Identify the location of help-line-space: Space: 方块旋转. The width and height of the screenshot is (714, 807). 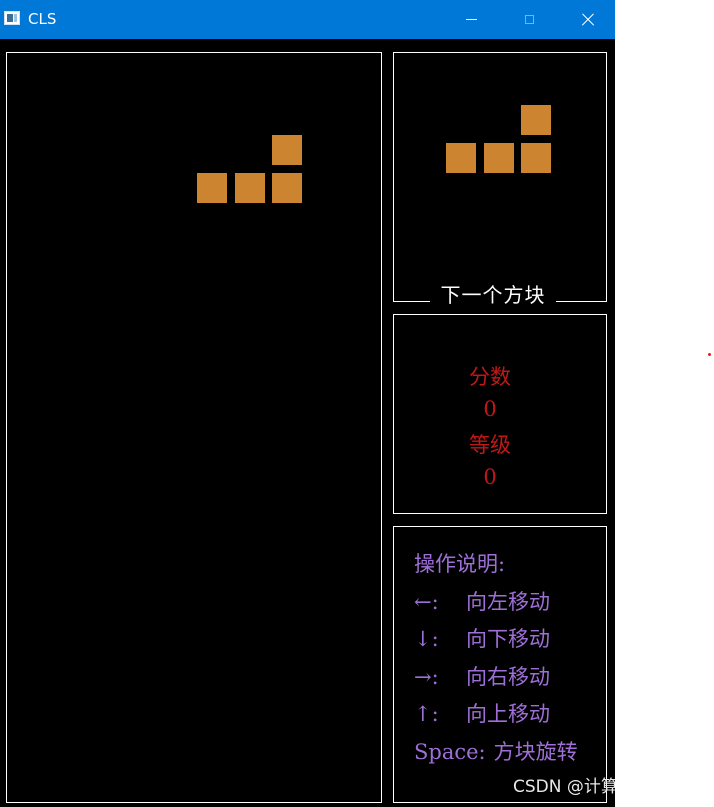
(496, 752).